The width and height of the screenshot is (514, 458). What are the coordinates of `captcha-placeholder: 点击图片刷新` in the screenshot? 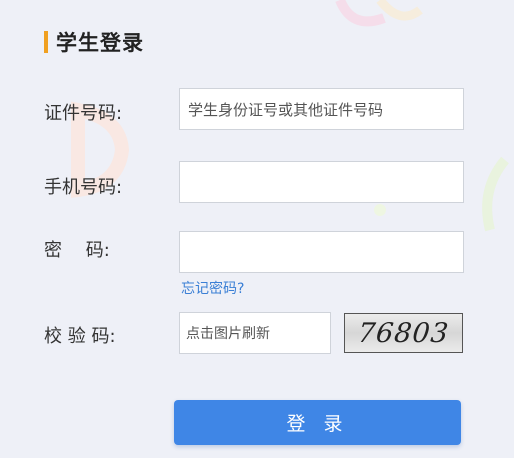 It's located at (228, 334).